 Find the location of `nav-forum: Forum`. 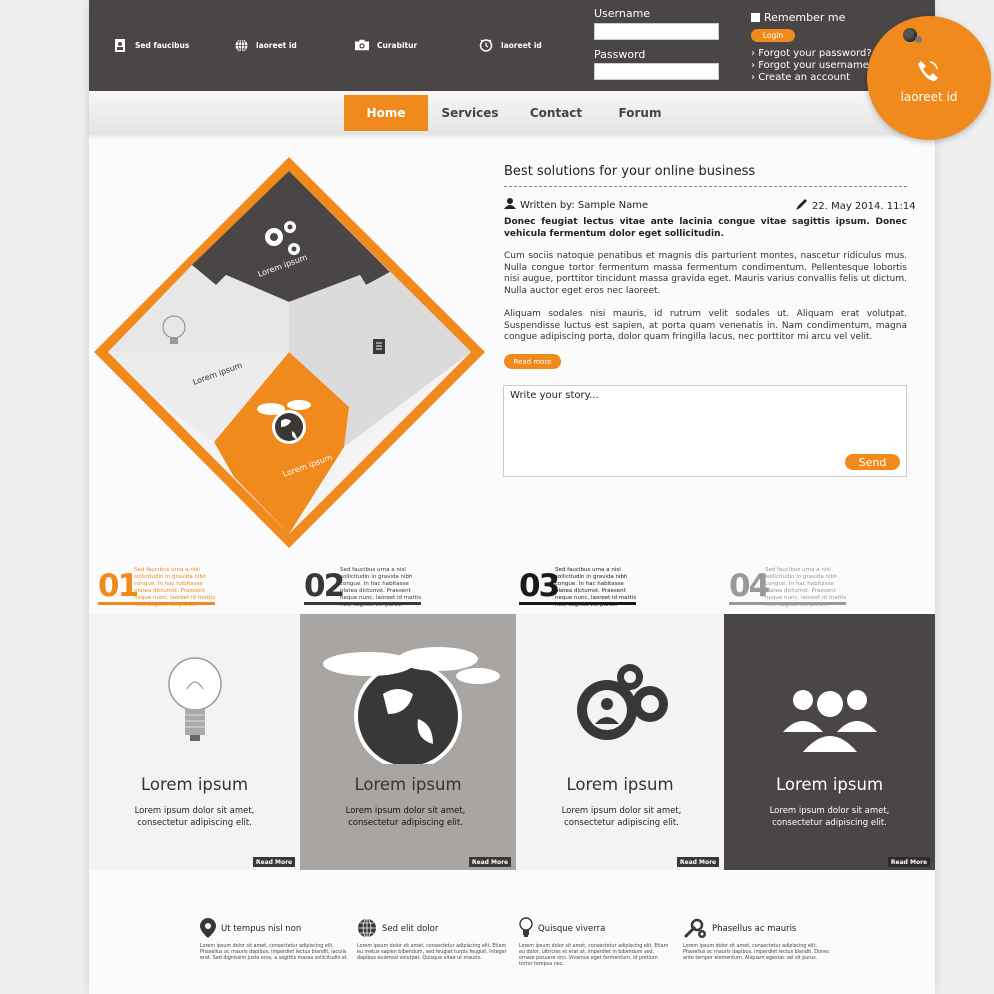

nav-forum: Forum is located at coordinates (640, 113).